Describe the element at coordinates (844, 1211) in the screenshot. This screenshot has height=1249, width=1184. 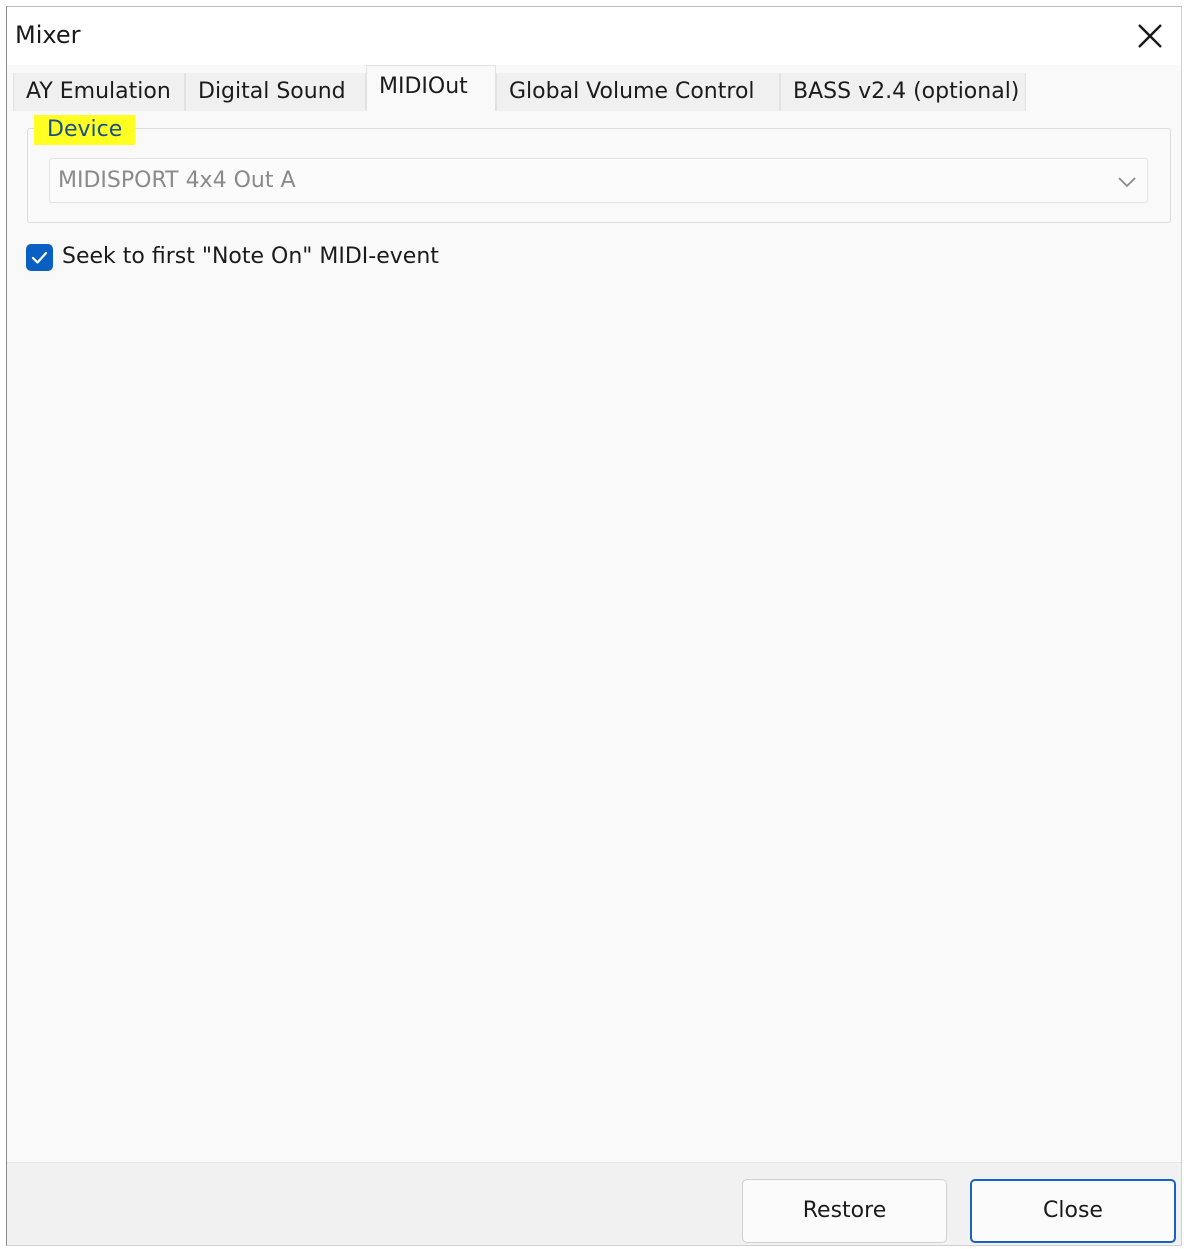
I see `restore-button: Restore` at that location.